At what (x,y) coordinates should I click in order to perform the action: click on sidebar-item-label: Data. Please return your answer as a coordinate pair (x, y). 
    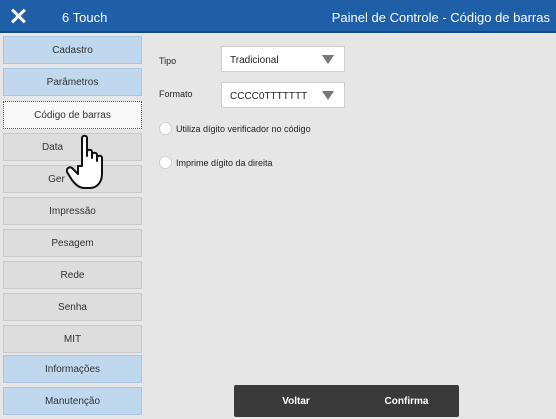
    Looking at the image, I should click on (52, 147).